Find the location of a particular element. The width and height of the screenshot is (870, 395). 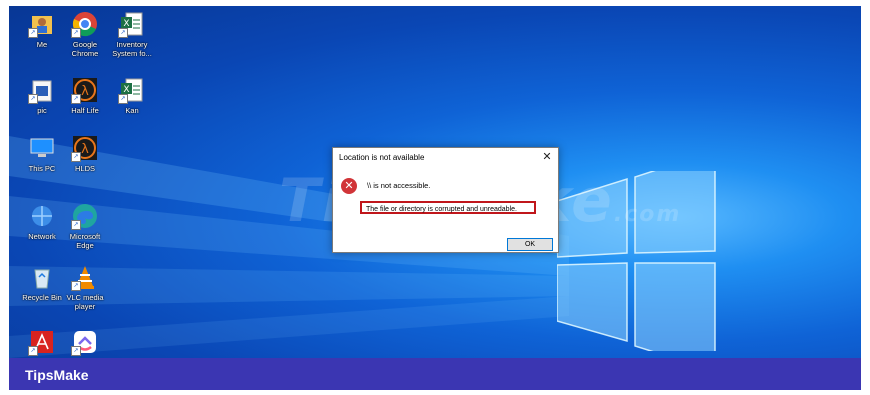

dialog-title: Location is not available is located at coordinates (382, 157).